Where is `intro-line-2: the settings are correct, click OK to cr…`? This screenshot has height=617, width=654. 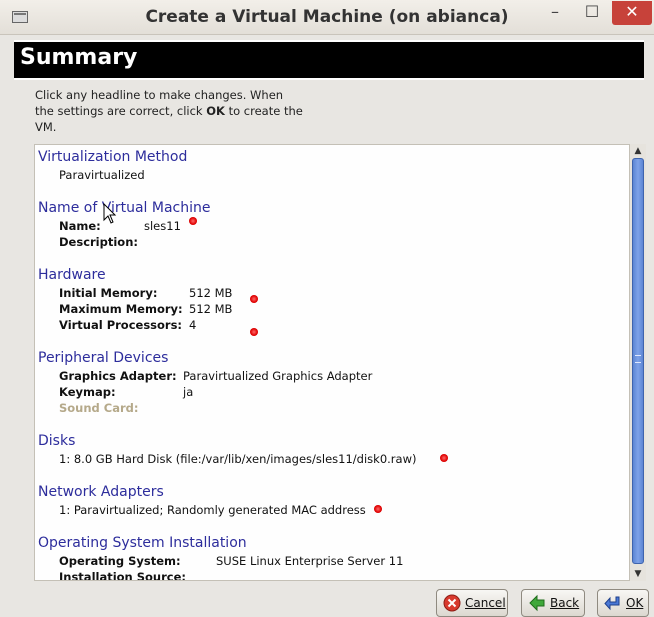
intro-line-2: the settings are correct, click OK to cr… is located at coordinates (180, 111).